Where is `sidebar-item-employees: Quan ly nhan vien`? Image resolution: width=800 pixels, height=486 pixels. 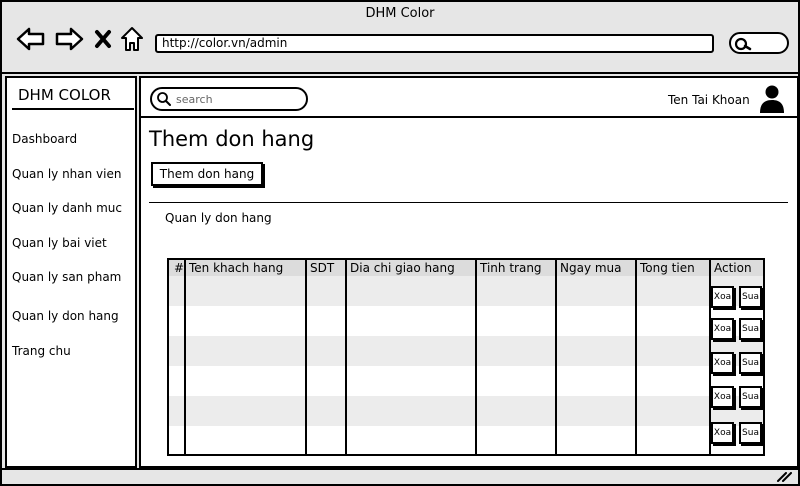
sidebar-item-employees: Quan ly nhan vien is located at coordinates (66, 174).